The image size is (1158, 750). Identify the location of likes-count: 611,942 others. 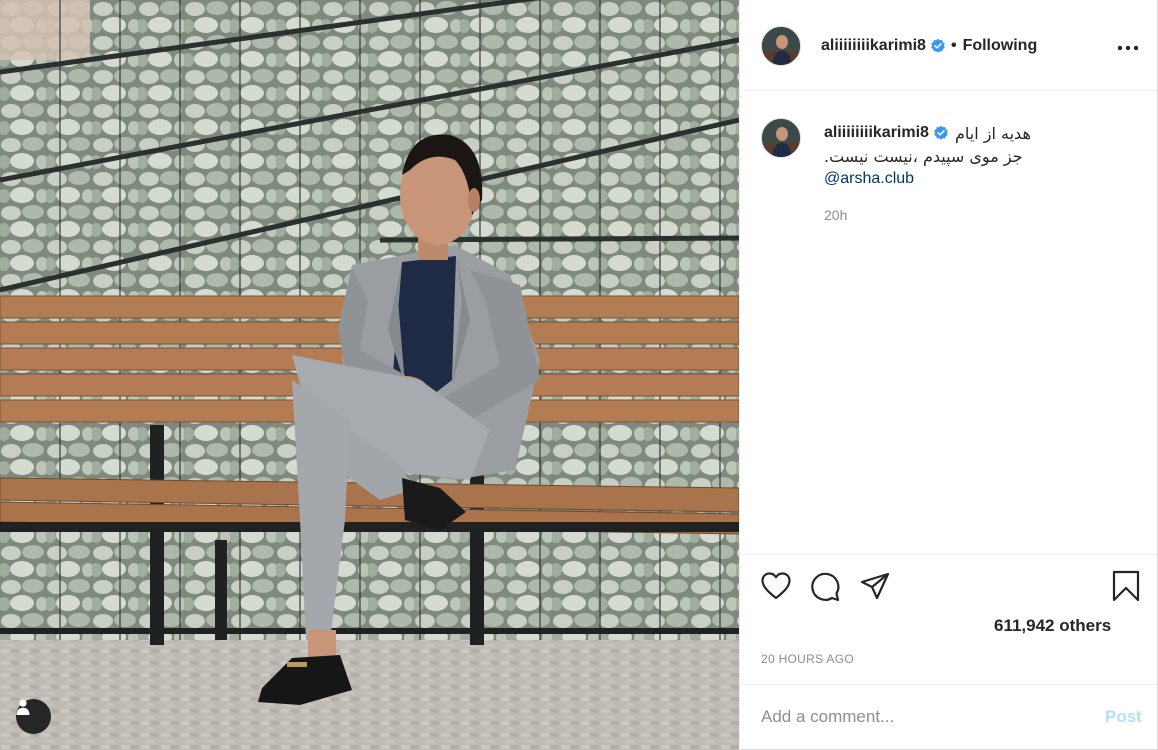
(1052, 626).